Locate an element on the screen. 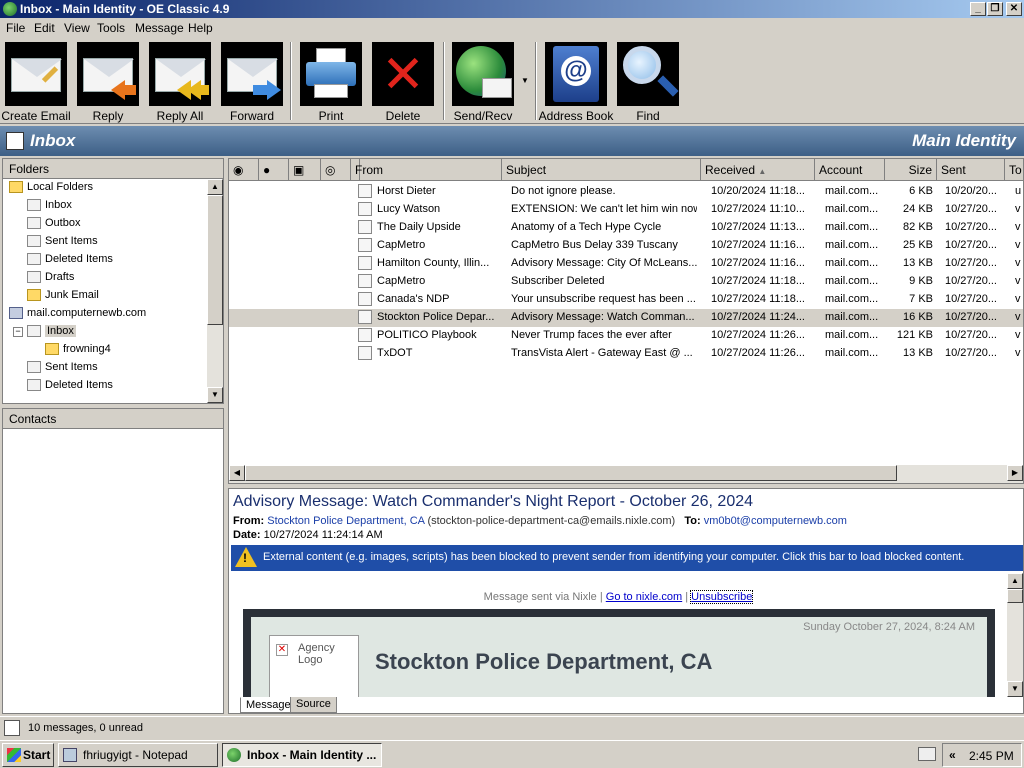 The image size is (1024, 768). message-size: 121 KB is located at coordinates (914, 335).